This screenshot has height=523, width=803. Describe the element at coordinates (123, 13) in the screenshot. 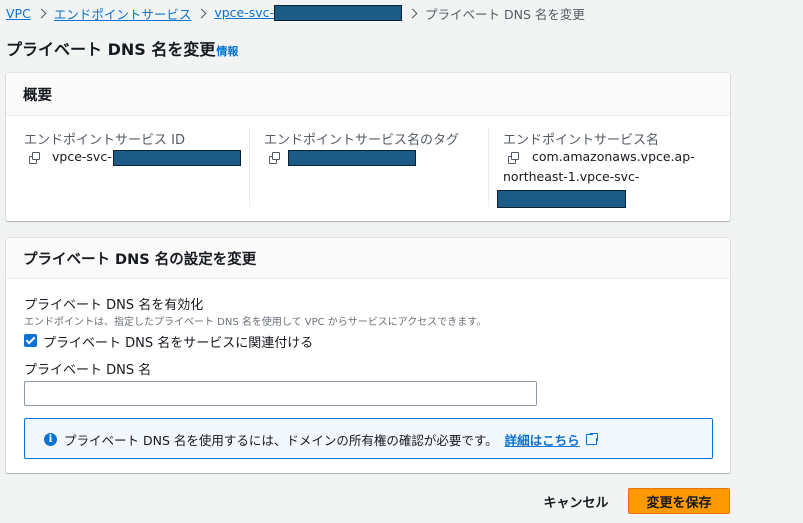

I see `breadcrumb-link-endpoint-services: エンドポイントサービス` at that location.